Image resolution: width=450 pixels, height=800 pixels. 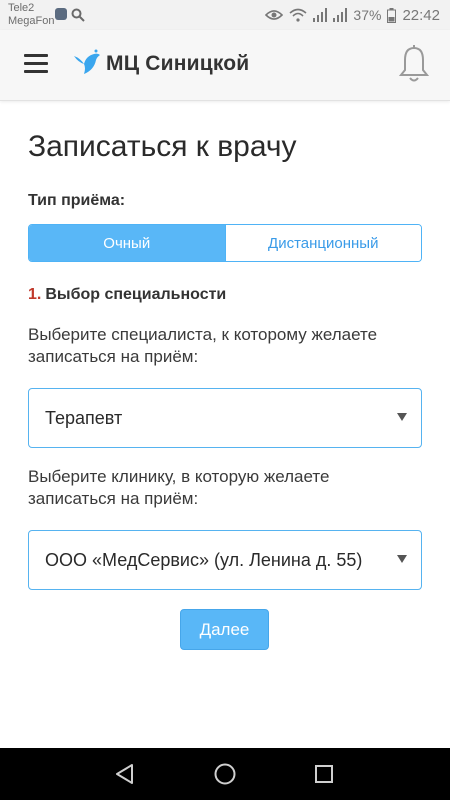 I want to click on carrier-2: MegaFon, so click(x=31, y=21).